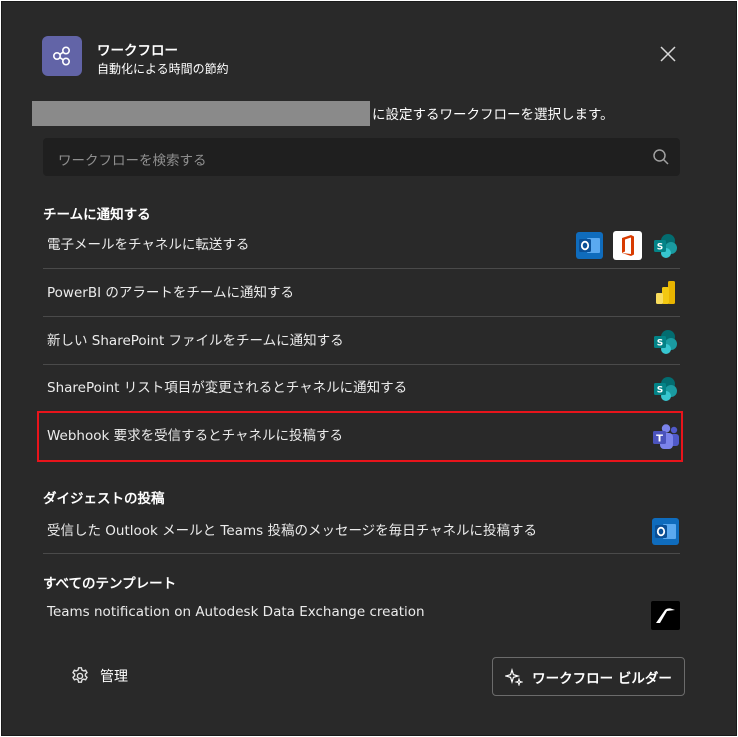  What do you see at coordinates (661, 157) in the screenshot?
I see `search-icon` at bounding box center [661, 157].